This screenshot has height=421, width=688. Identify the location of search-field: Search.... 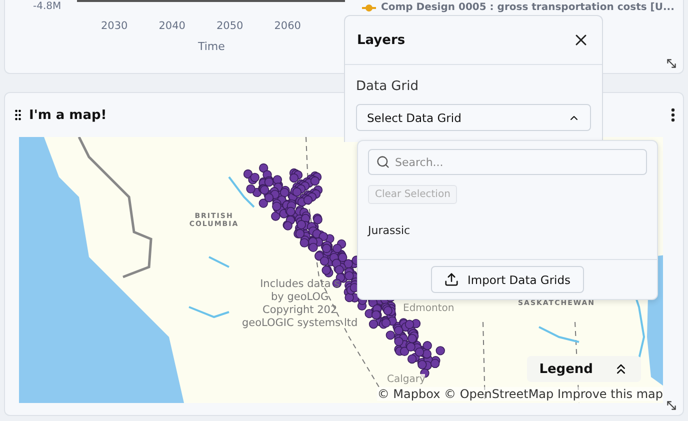
(507, 162).